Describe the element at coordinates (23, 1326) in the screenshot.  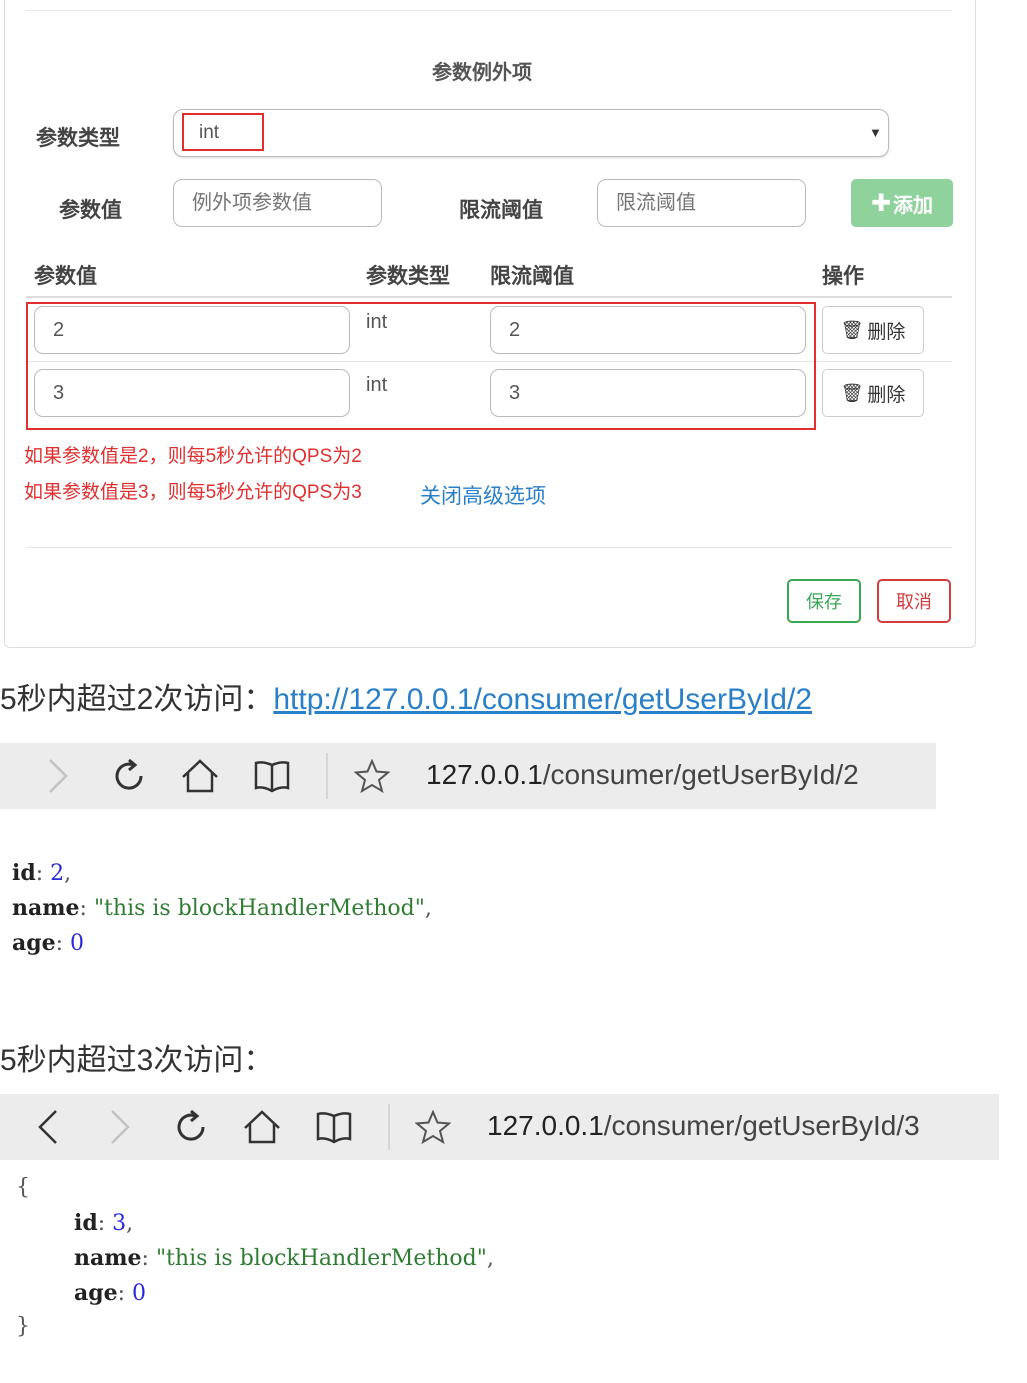
I see `json-close-brace: }` at that location.